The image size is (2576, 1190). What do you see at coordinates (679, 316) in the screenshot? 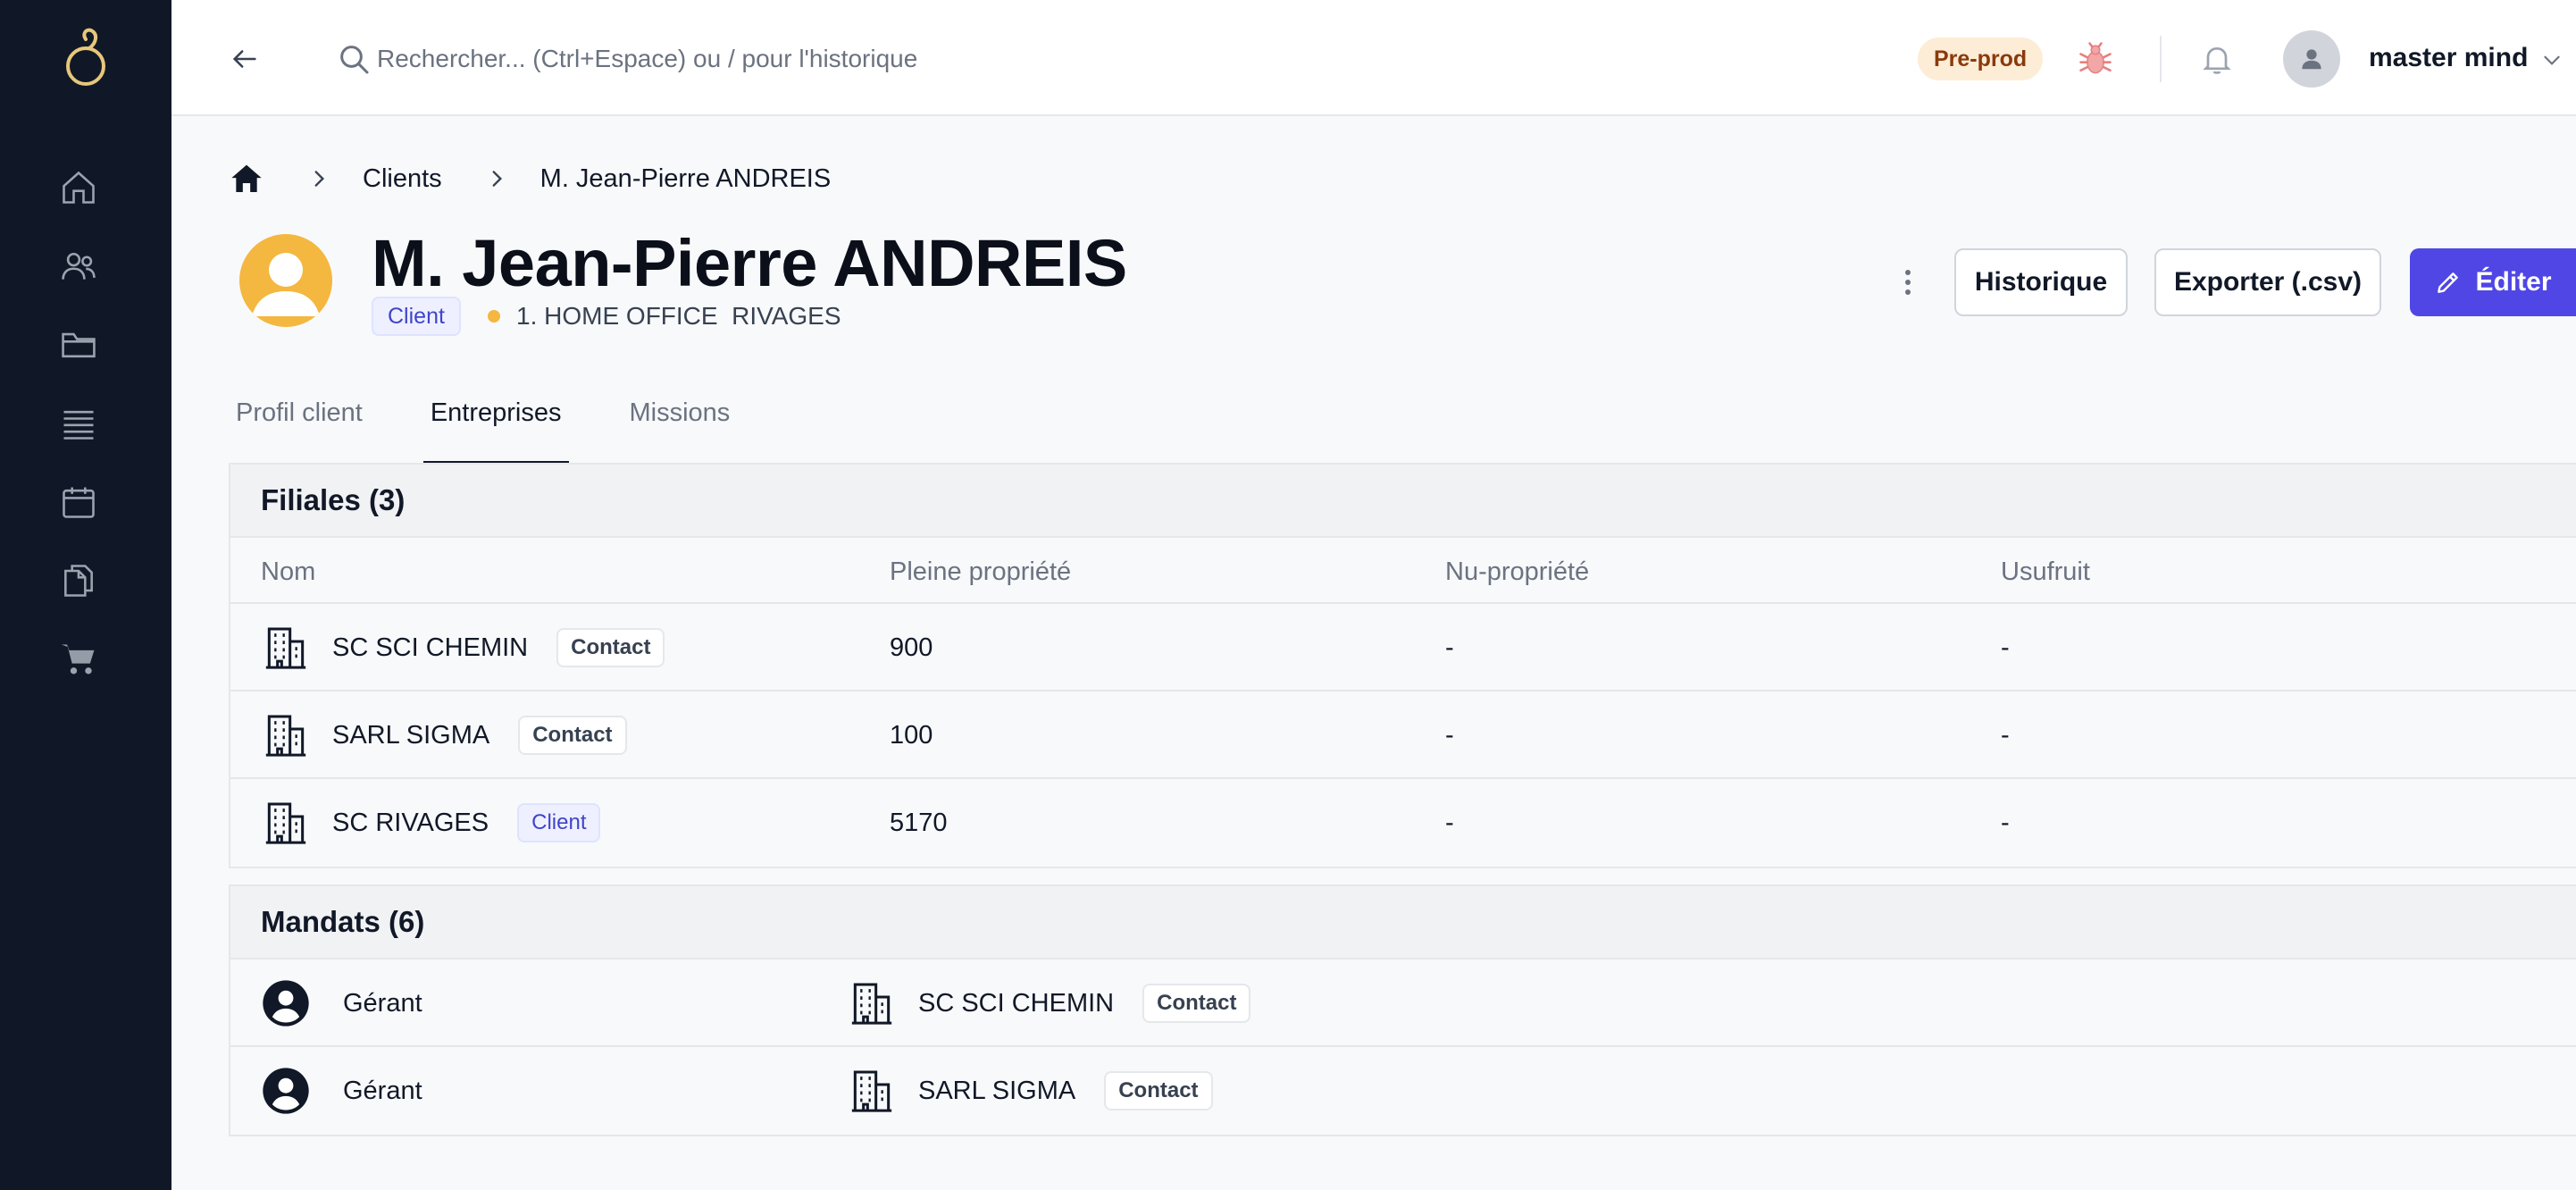
I see `office-label: 1. HOME OFFICE RIVAGES` at bounding box center [679, 316].